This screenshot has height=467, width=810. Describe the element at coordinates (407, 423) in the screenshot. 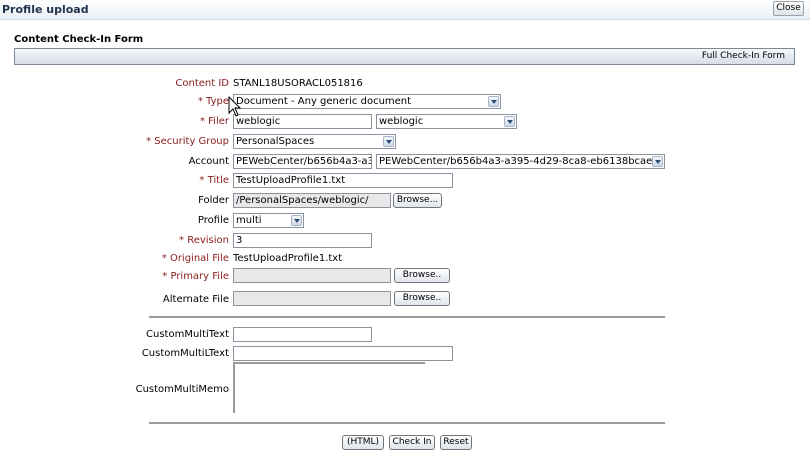

I see `actions-divider` at that location.